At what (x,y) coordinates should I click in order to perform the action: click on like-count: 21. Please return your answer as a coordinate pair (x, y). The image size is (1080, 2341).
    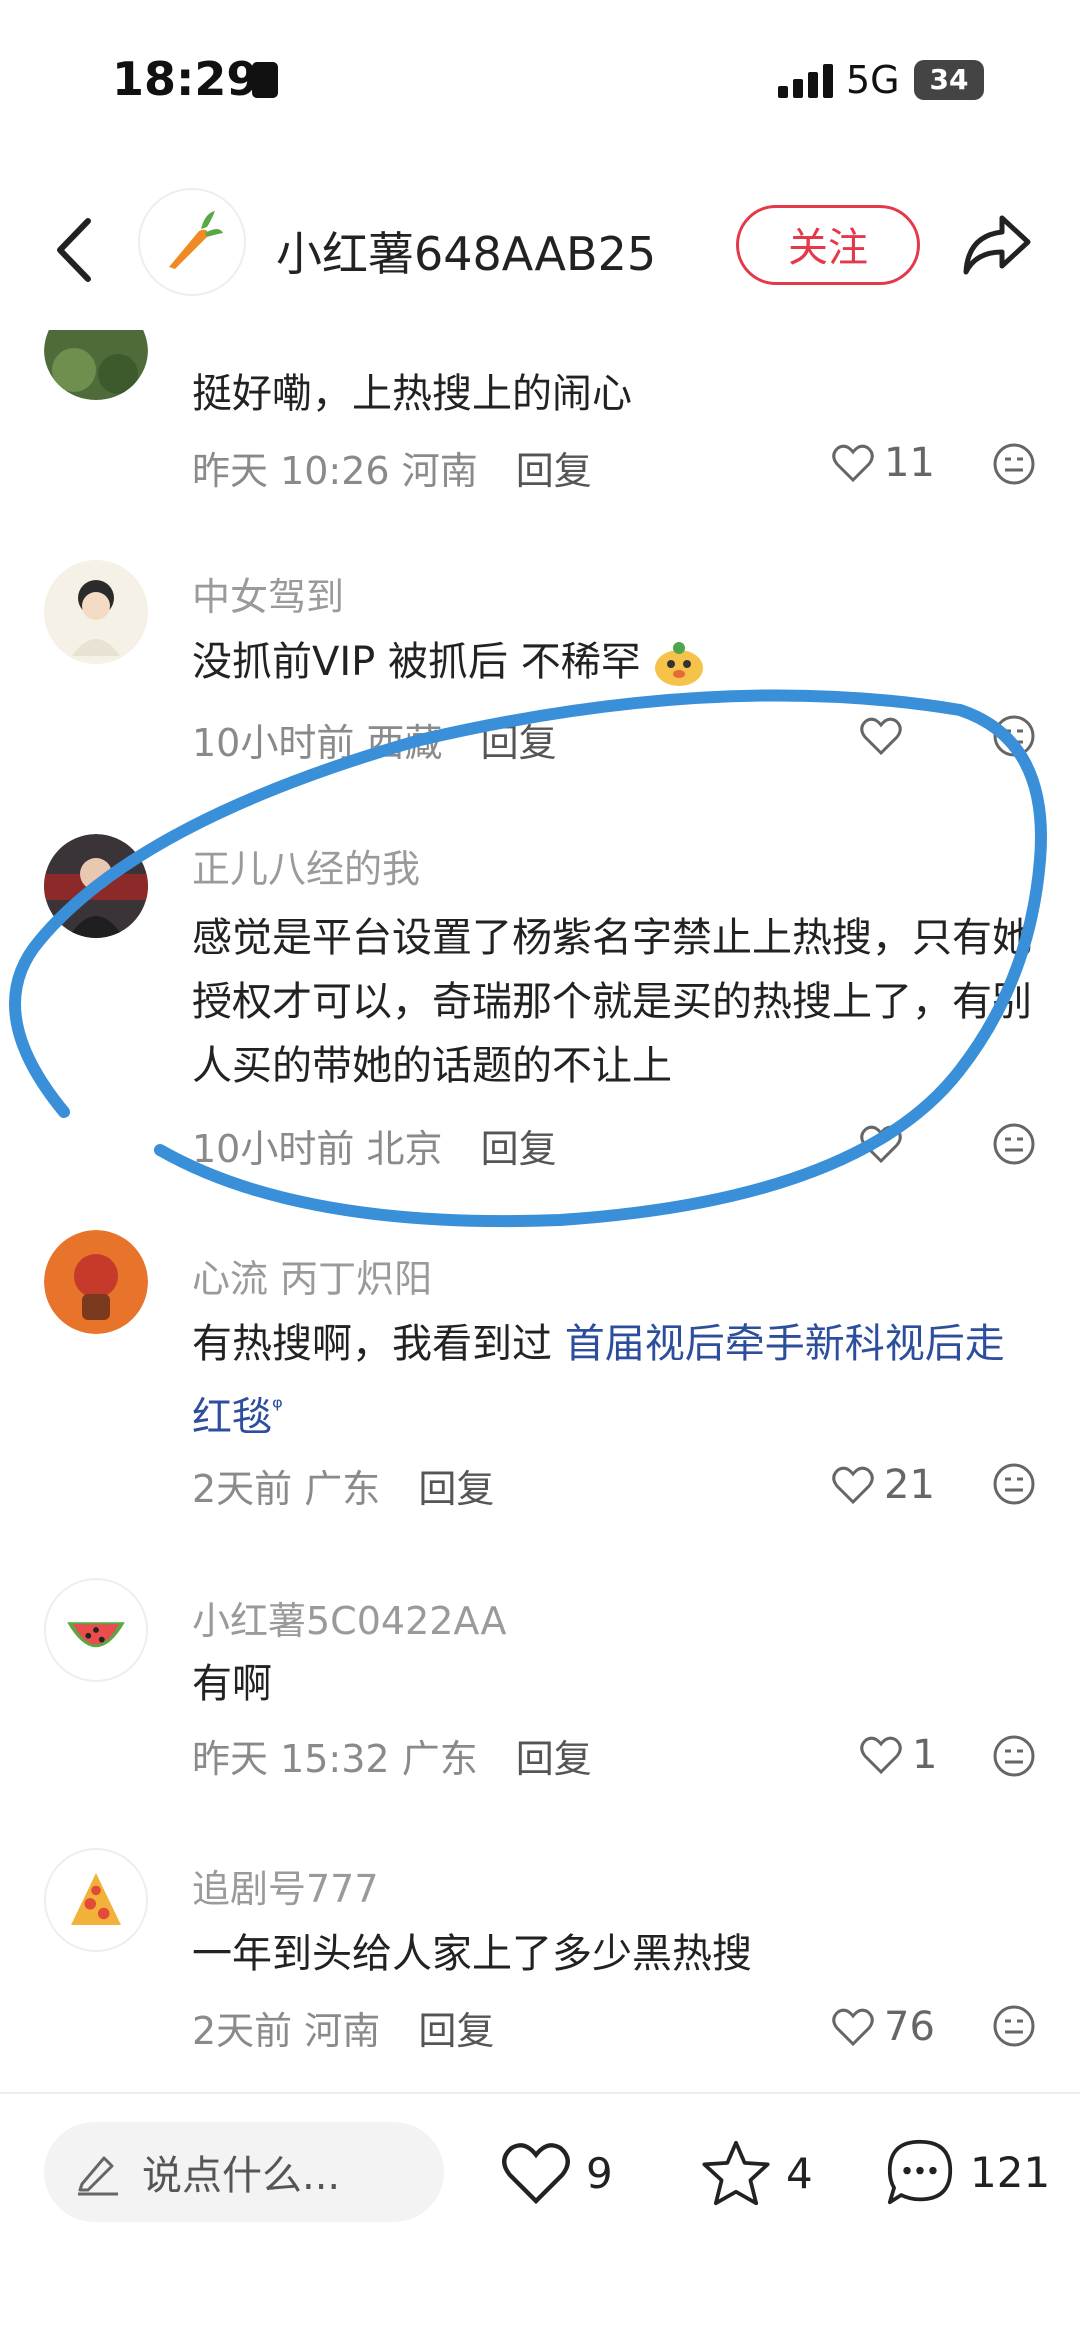
    Looking at the image, I should click on (909, 1485).